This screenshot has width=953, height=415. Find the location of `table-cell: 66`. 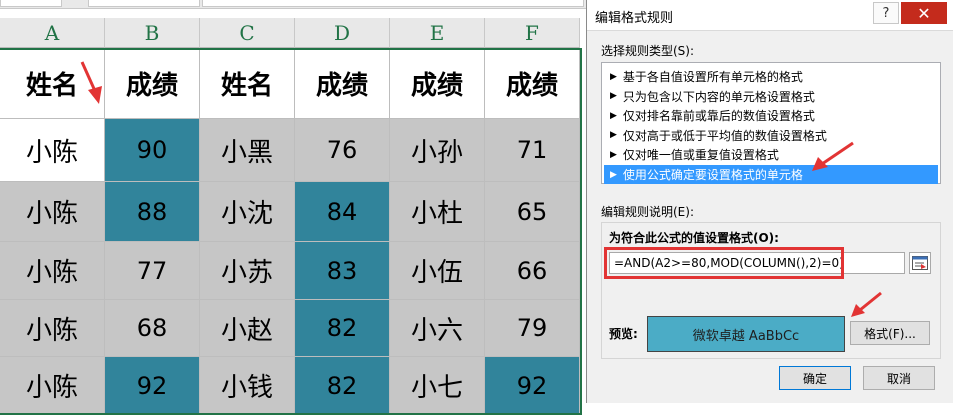

table-cell: 66 is located at coordinates (532, 271).